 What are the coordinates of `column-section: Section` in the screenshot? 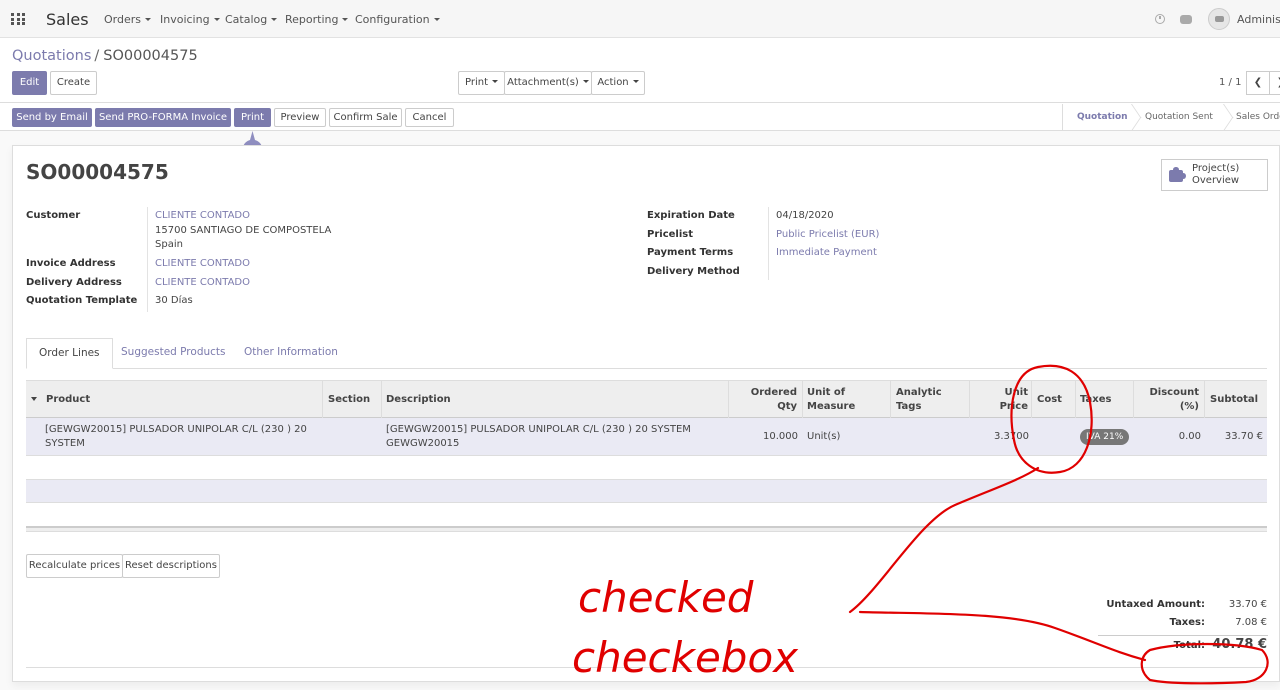 It's located at (352, 399).